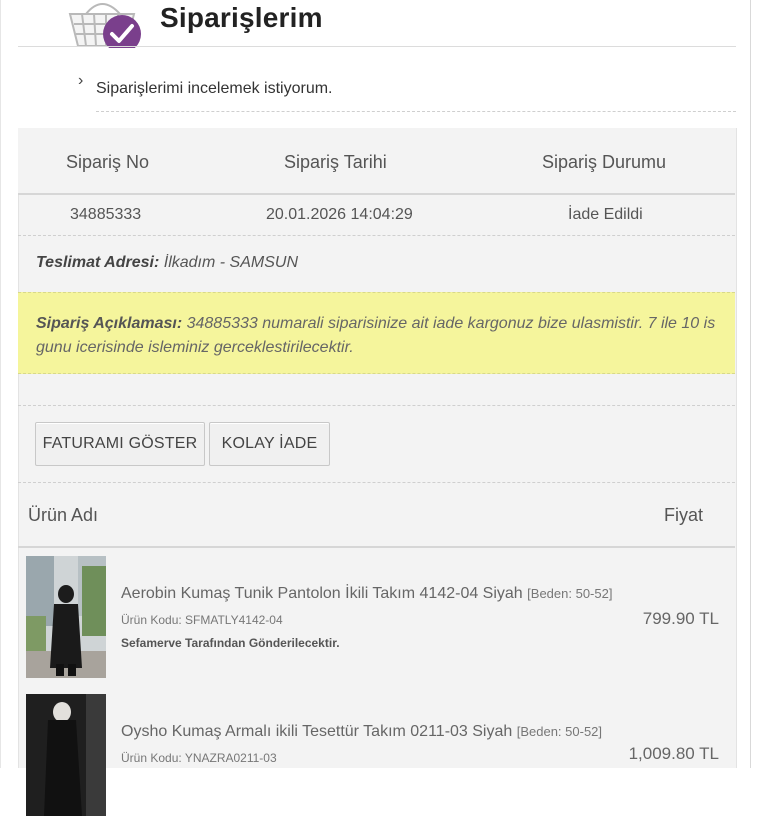 This screenshot has height=822, width=768. I want to click on order-note-label: Sipariş Açıklaması:, so click(109, 323).